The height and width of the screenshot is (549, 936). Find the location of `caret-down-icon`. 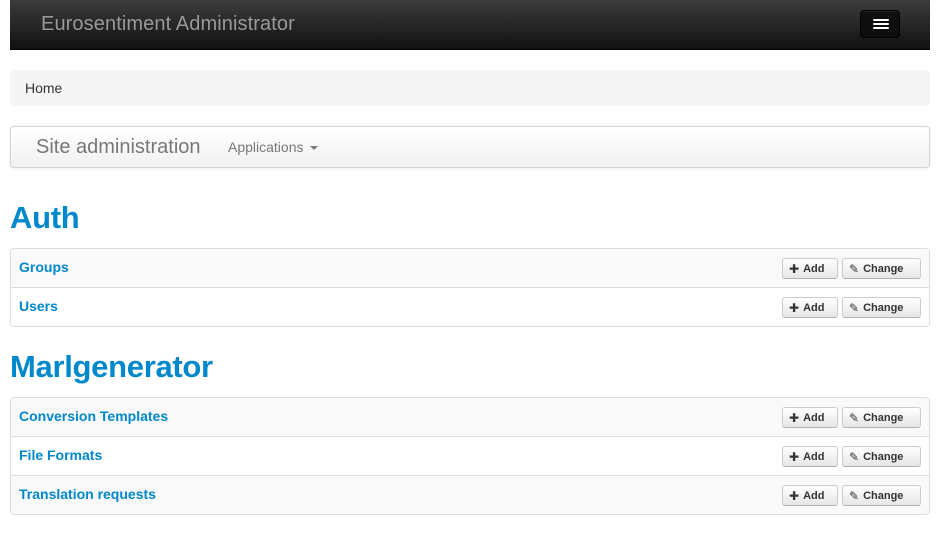

caret-down-icon is located at coordinates (313, 148).